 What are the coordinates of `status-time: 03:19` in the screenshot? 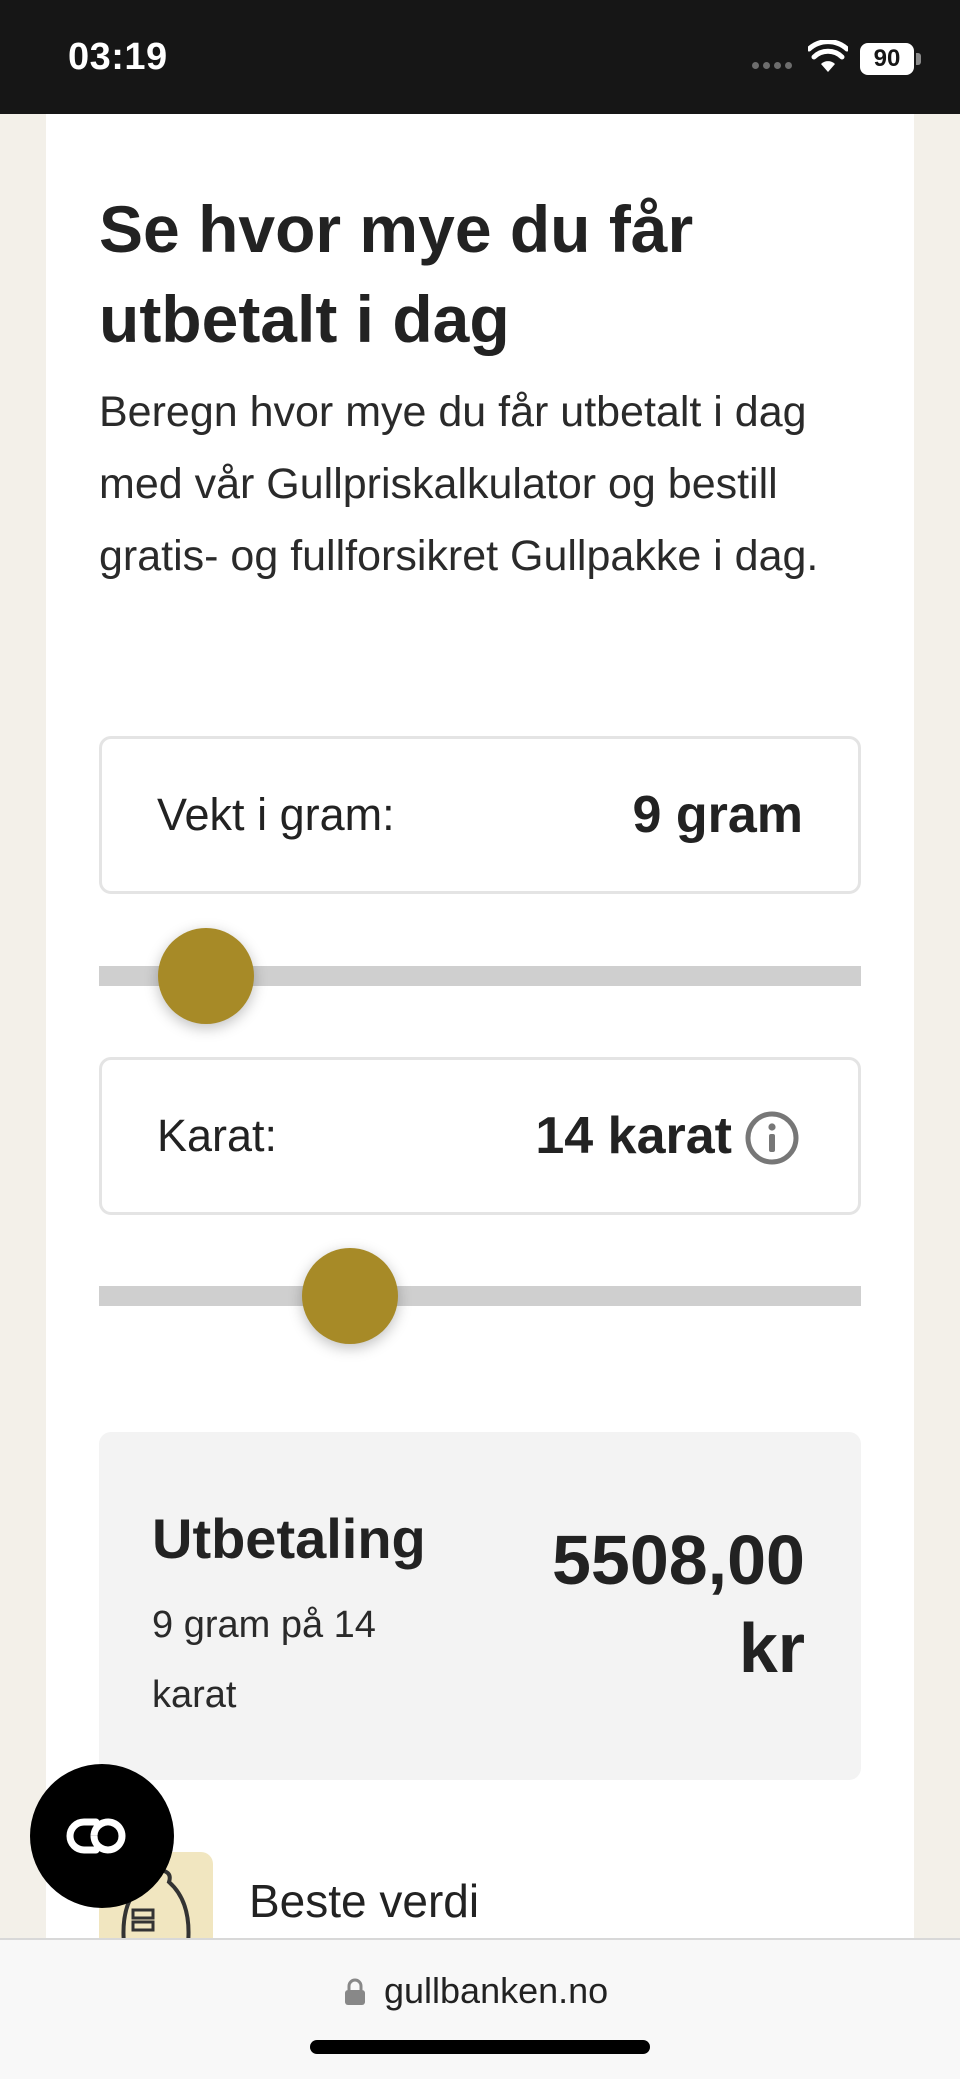 It's located at (118, 57).